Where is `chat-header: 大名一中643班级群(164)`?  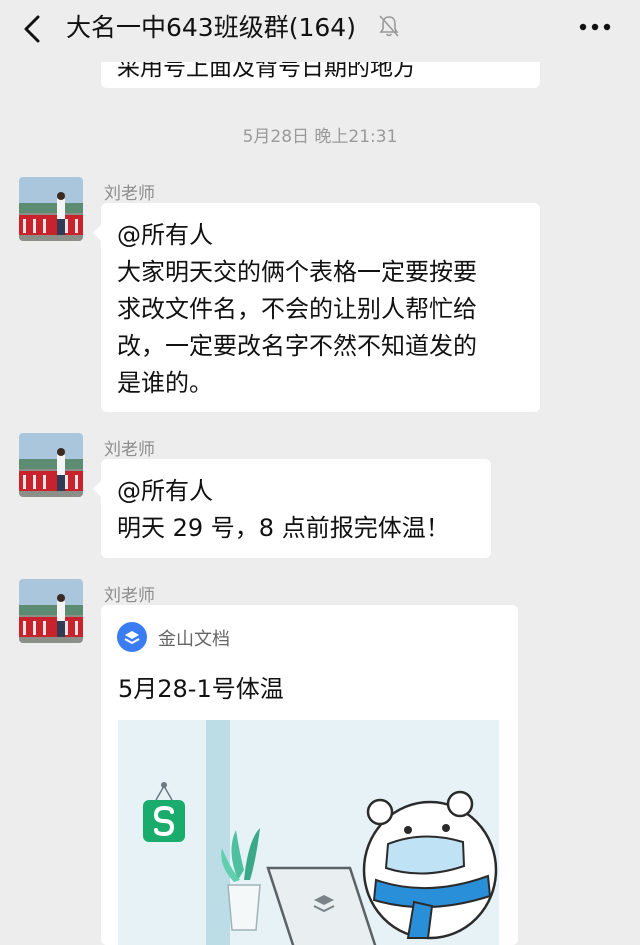 chat-header: 大名一中643班级群(164) is located at coordinates (320, 31).